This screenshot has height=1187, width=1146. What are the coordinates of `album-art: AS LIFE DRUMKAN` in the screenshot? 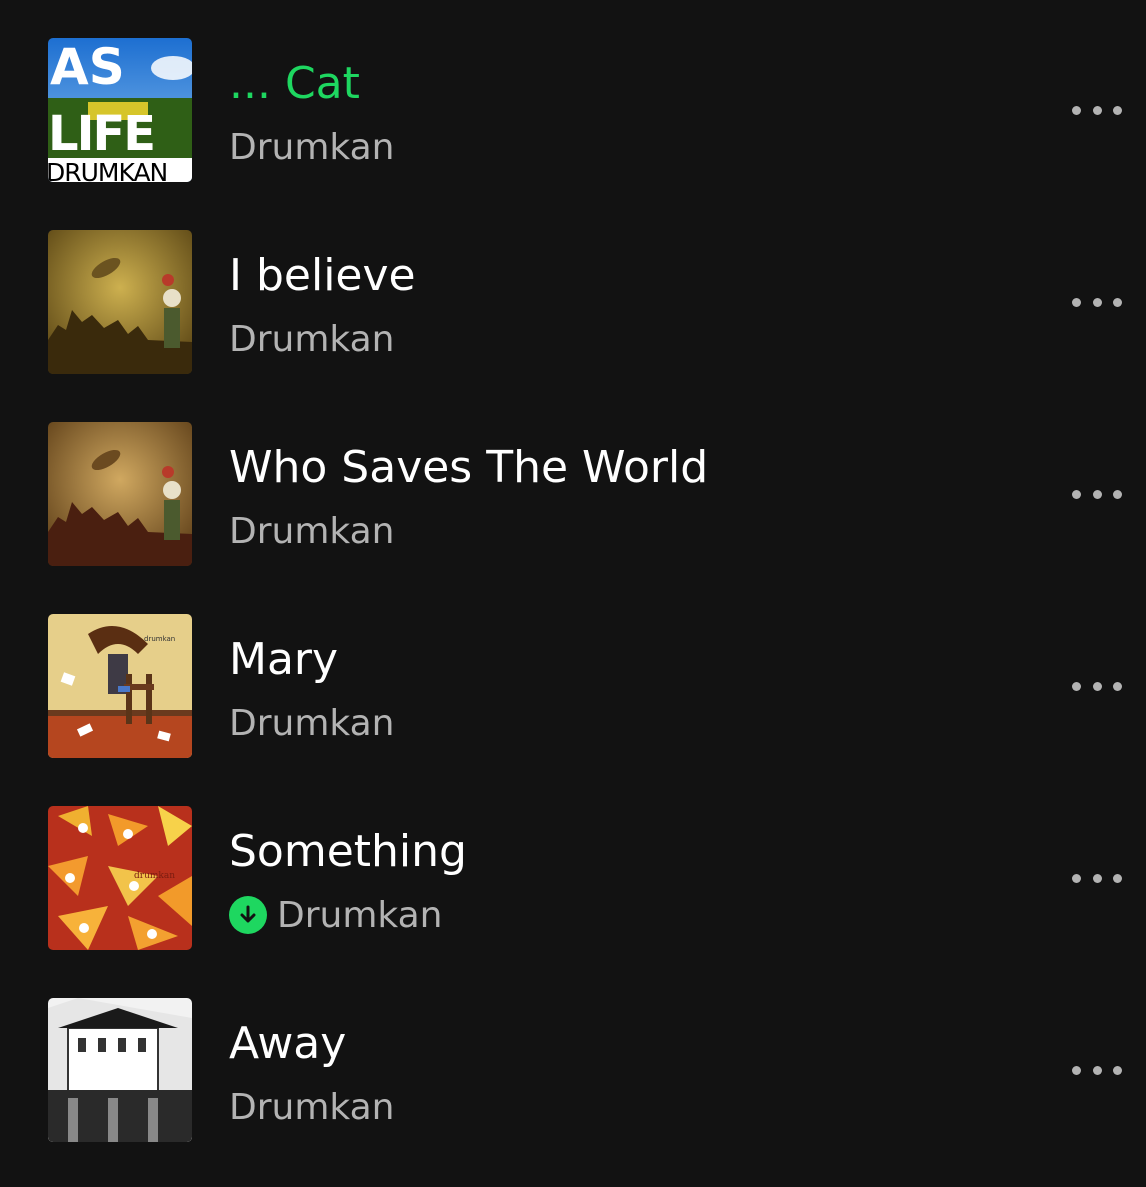 It's located at (120, 110).